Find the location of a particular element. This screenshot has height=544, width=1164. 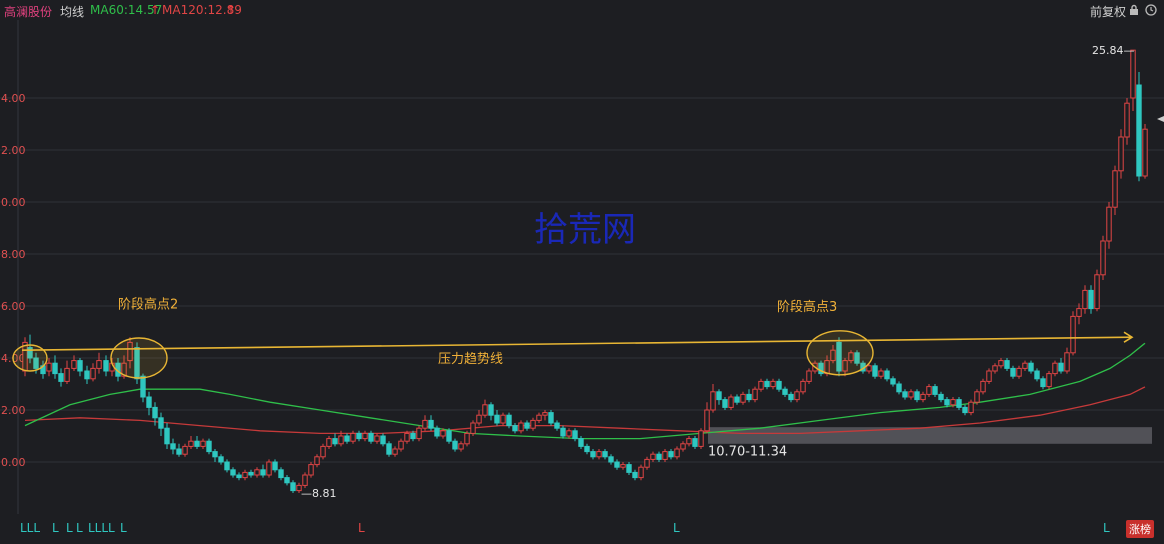

l-marker: L is located at coordinates (69, 528).